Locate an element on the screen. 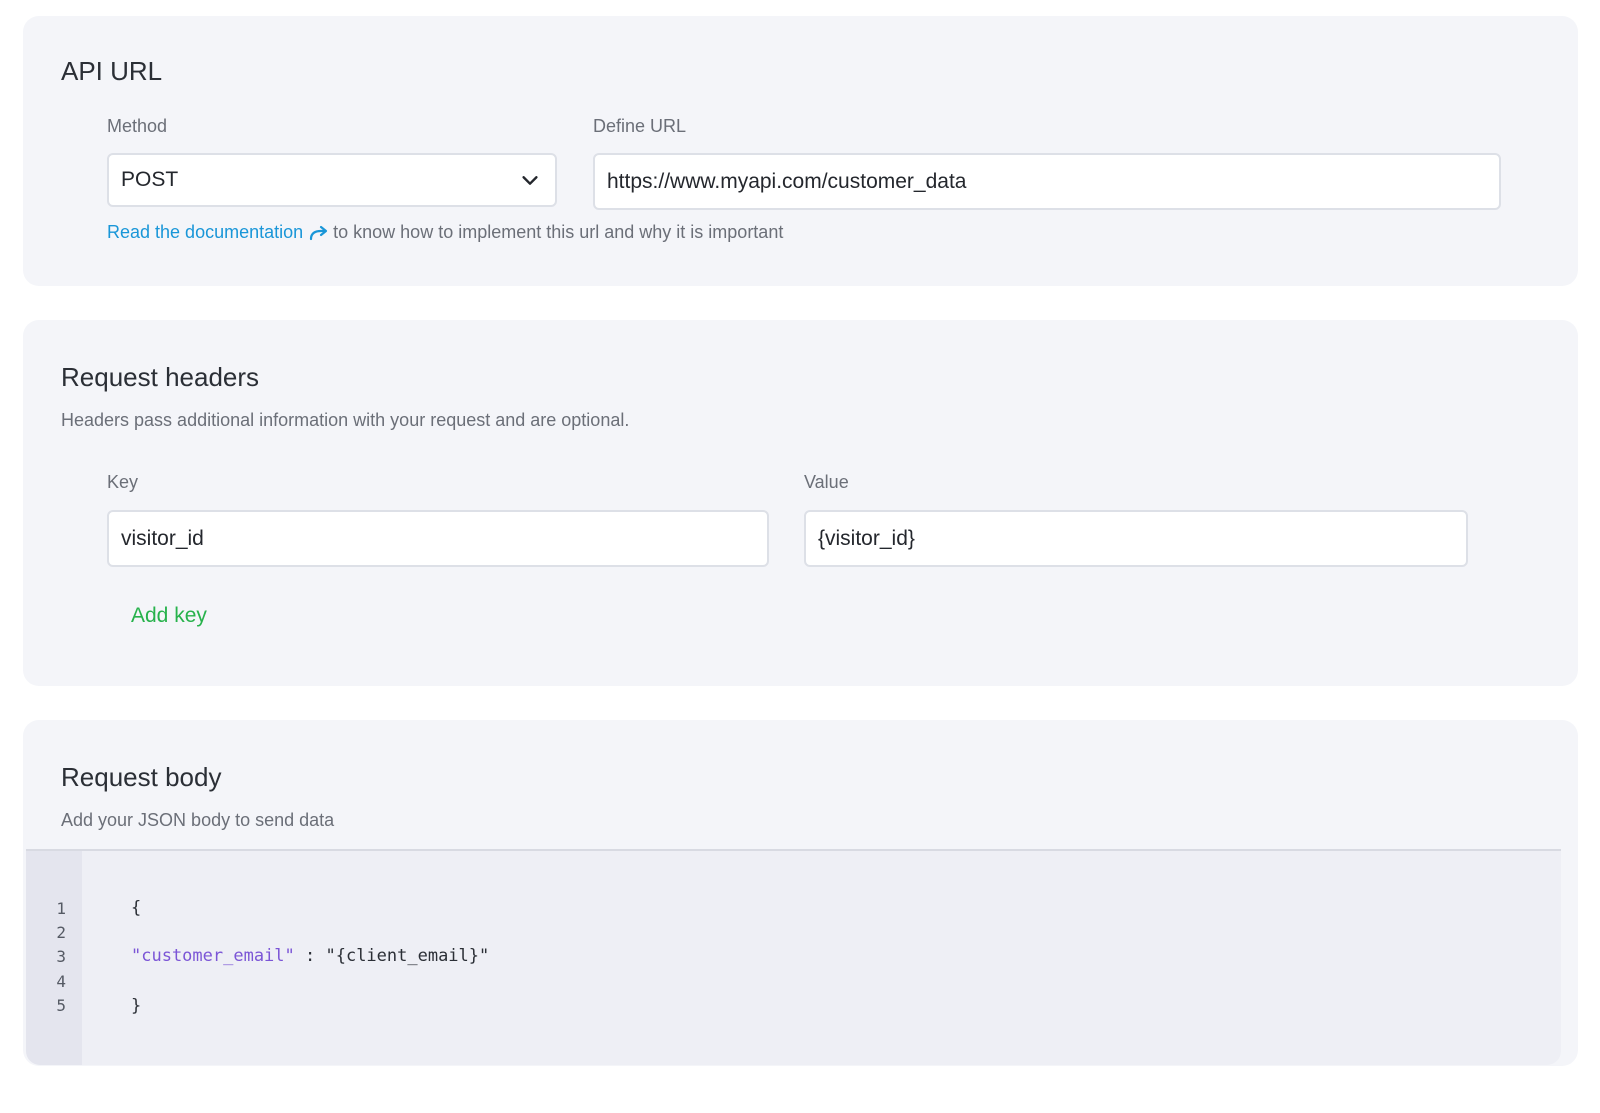 This screenshot has width=1600, height=1113. add-key-button: Add key is located at coordinates (169, 616).